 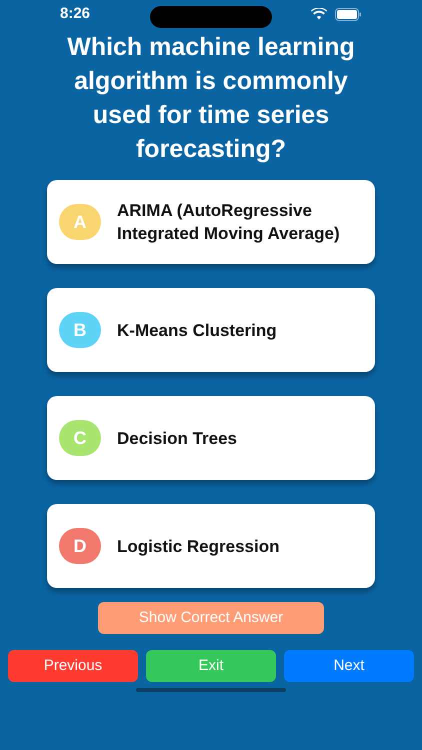 I want to click on status-time: 8:26, so click(x=75, y=14).